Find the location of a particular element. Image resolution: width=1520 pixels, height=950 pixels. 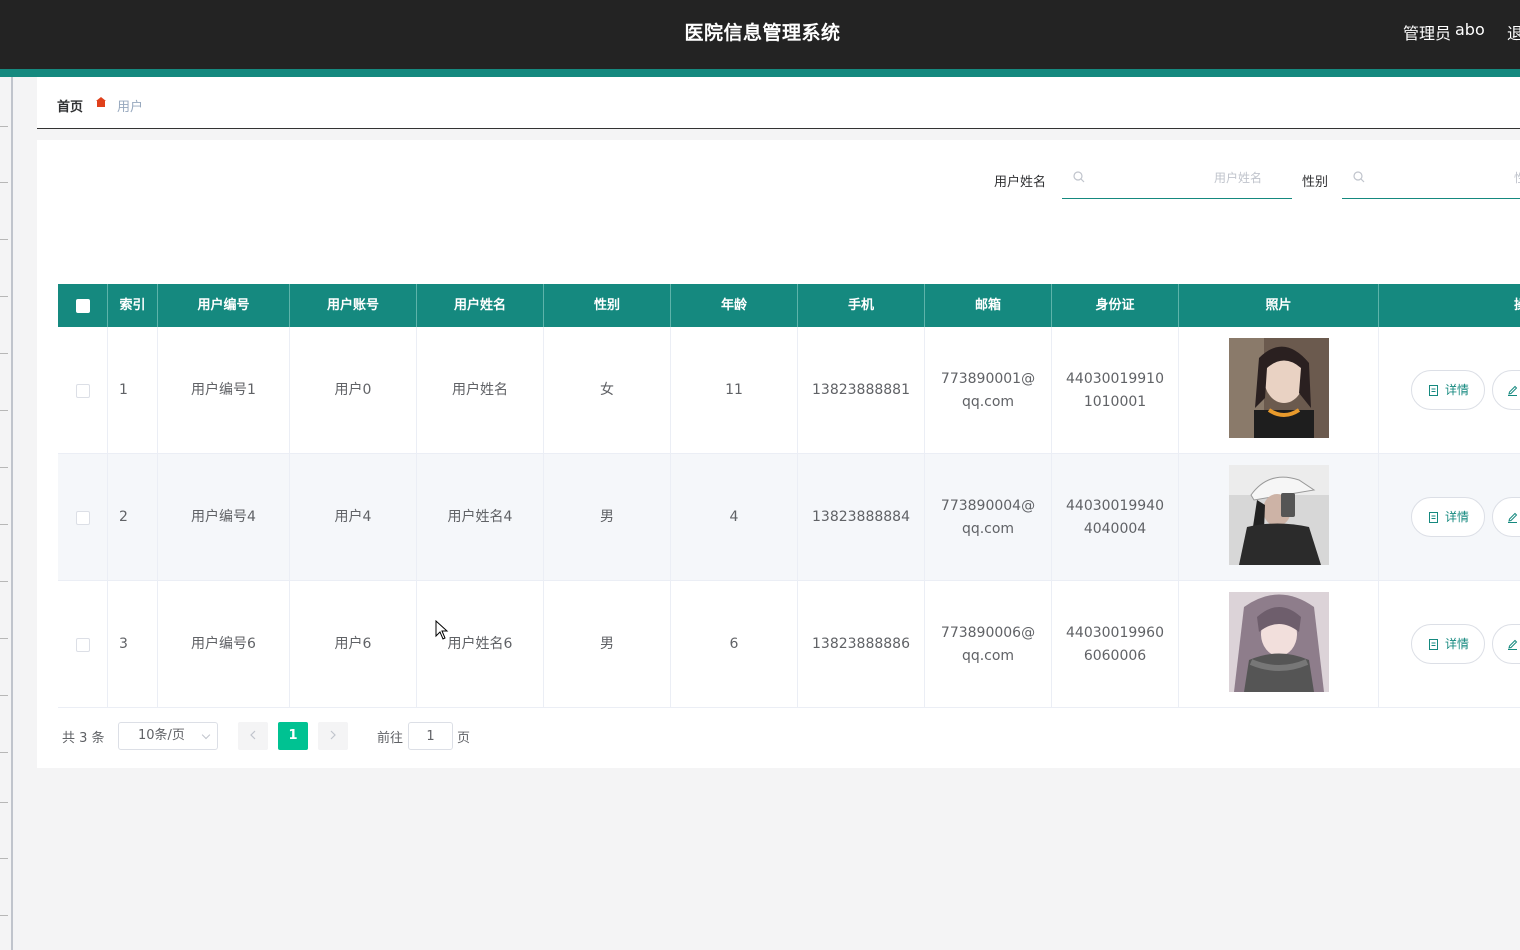

header-accent-stripe is located at coordinates (760, 73).